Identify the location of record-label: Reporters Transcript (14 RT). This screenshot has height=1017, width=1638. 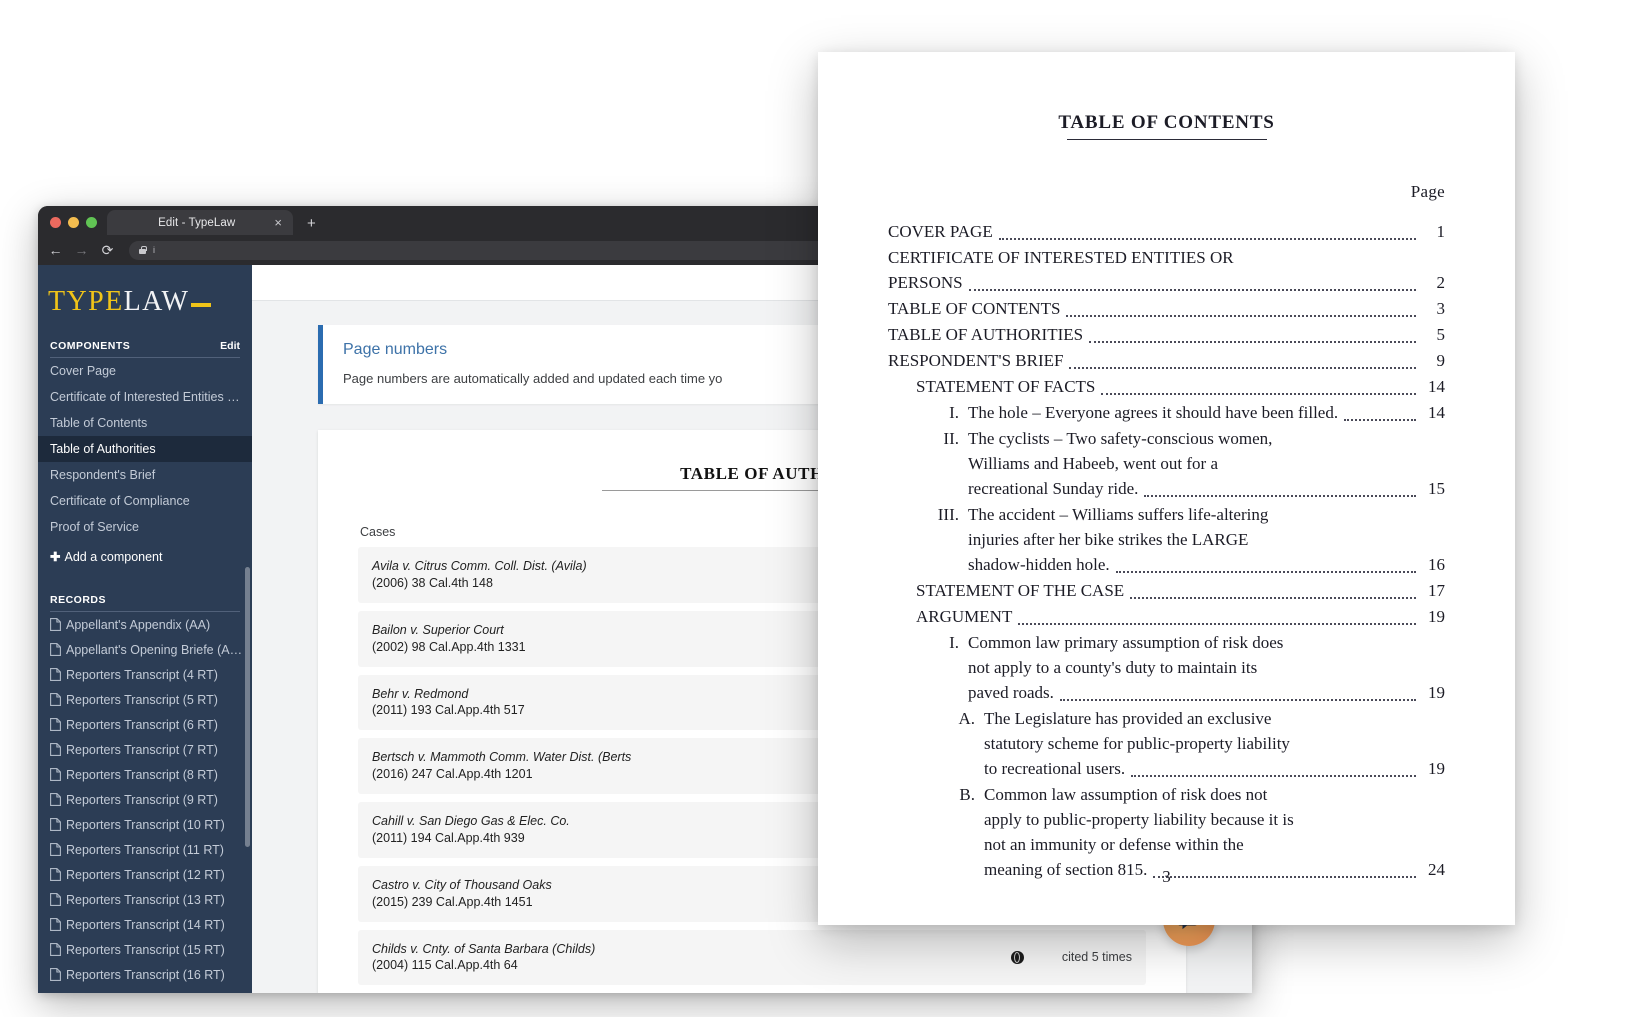
(145, 924).